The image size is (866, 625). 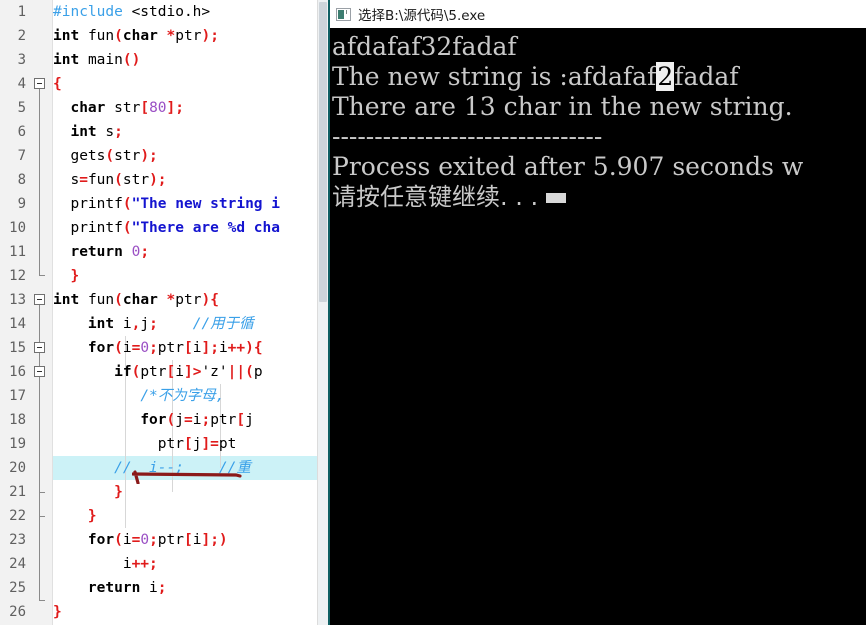 I want to click on code-line-11: return 0;, so click(x=110, y=252).